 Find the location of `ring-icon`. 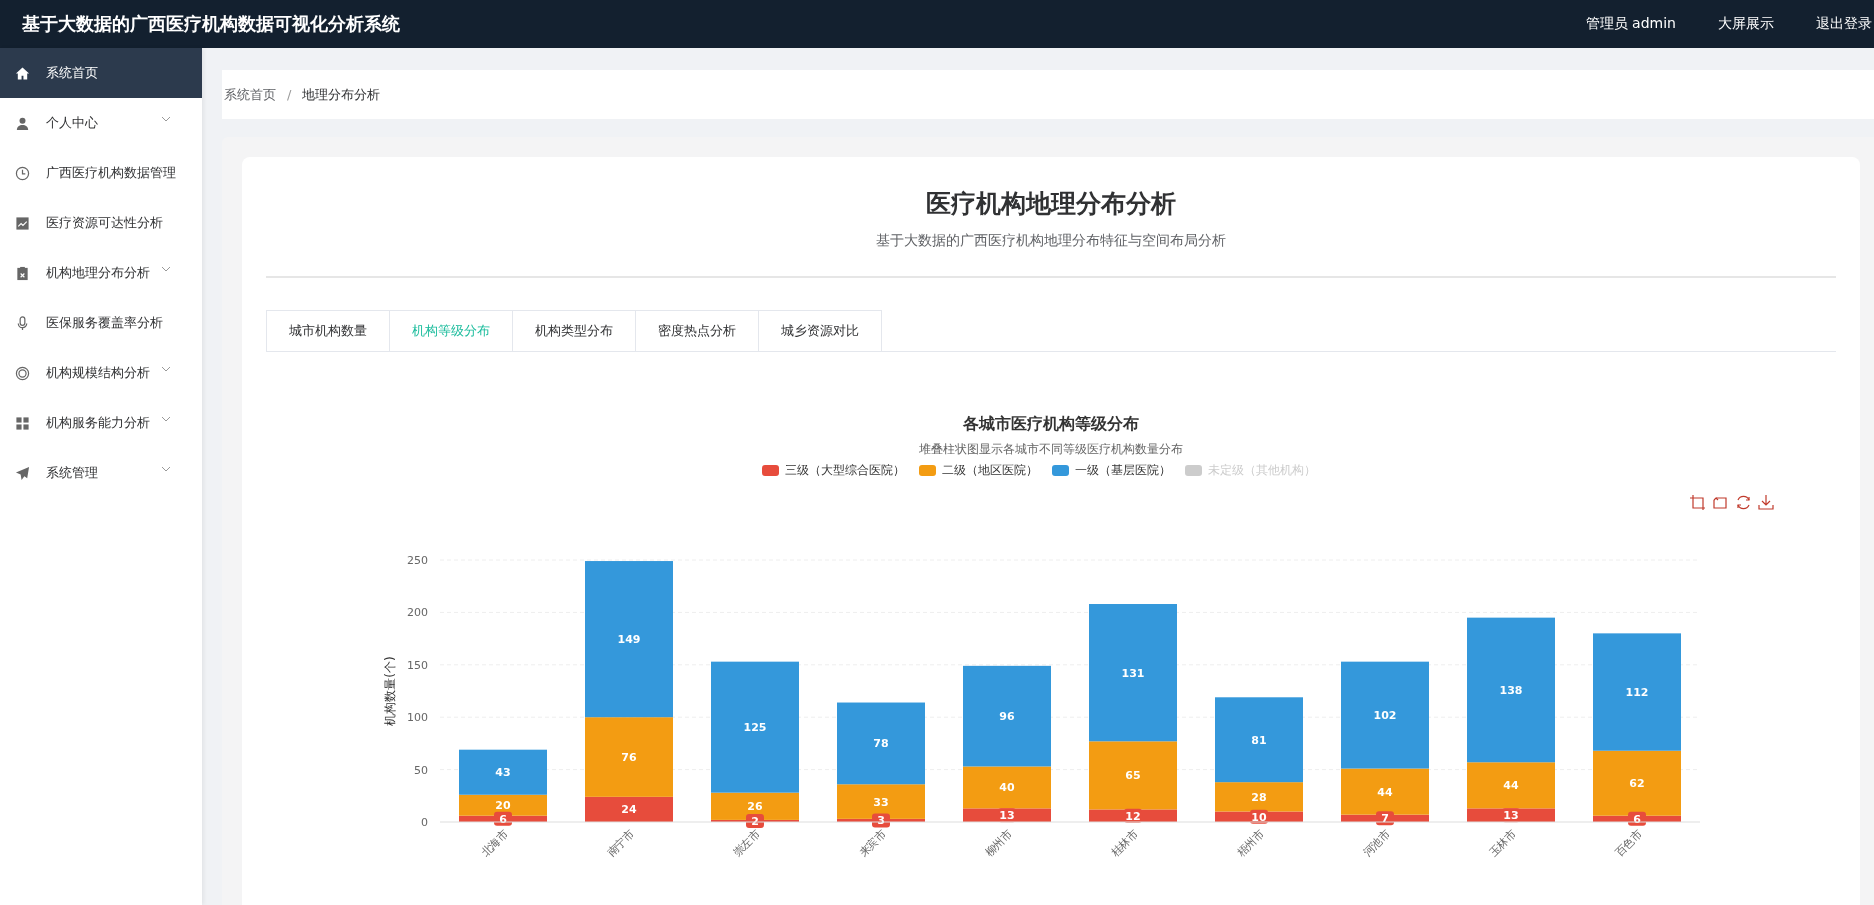

ring-icon is located at coordinates (22, 373).